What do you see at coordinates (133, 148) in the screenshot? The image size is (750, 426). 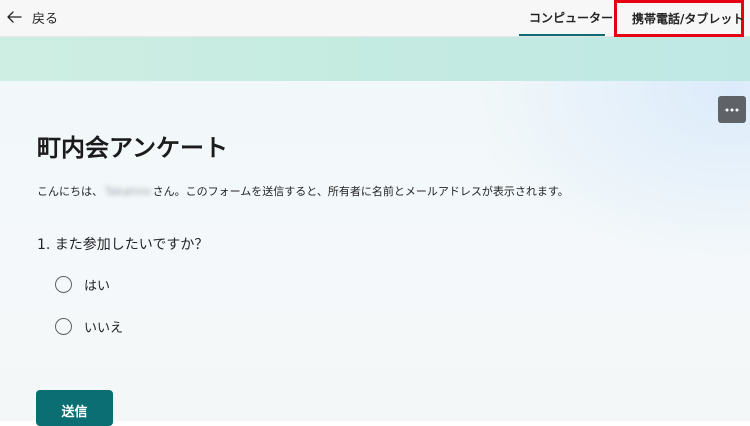 I see `form-title: 町内会アンケート` at bounding box center [133, 148].